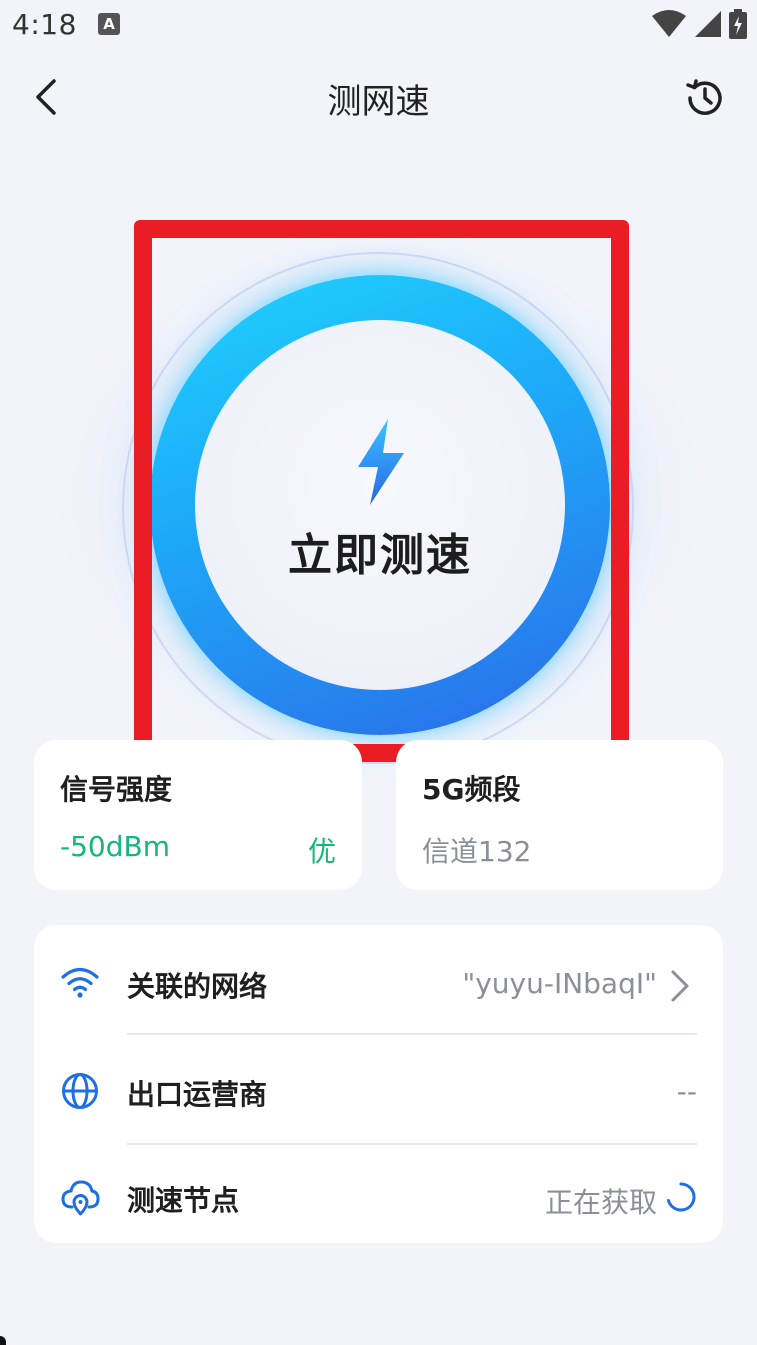 The height and width of the screenshot is (1345, 757). I want to click on signal-quality-badge: 优, so click(321, 851).